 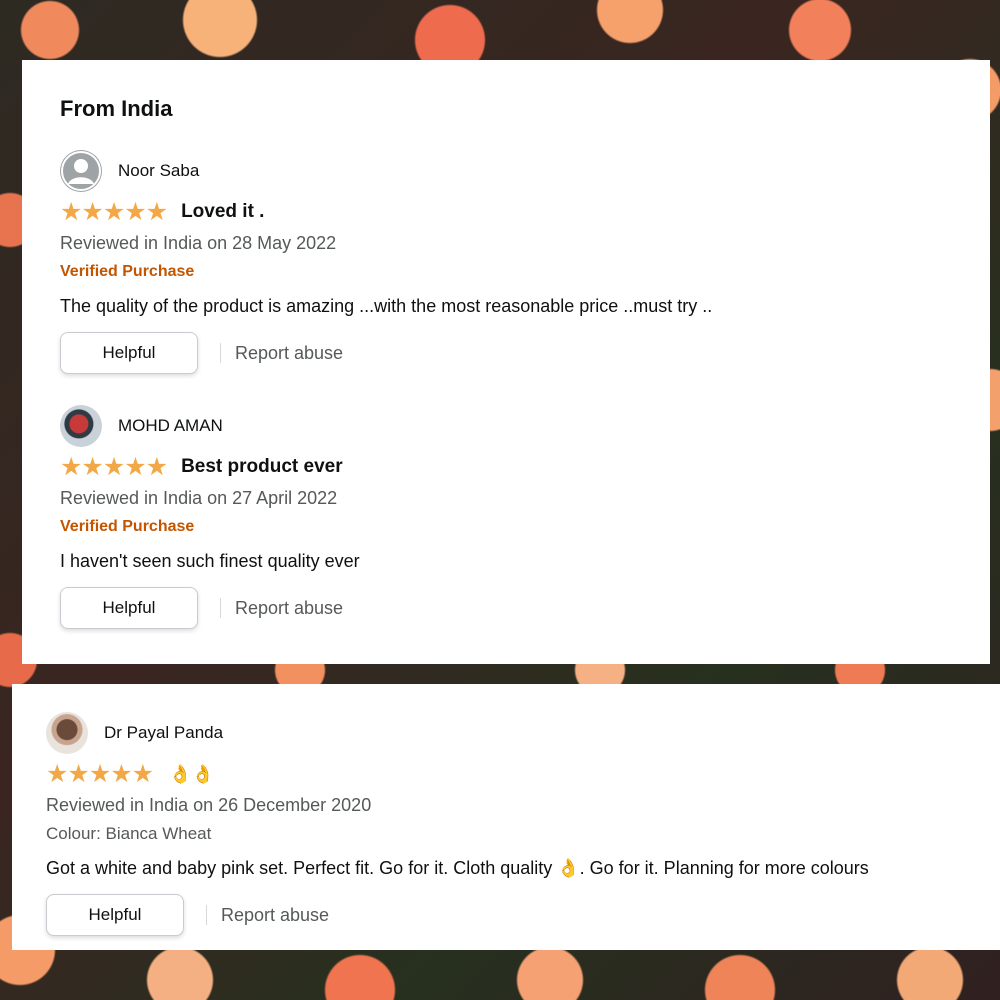 What do you see at coordinates (210, 561) in the screenshot?
I see `review-body: I haven't seen such finest quality ever` at bounding box center [210, 561].